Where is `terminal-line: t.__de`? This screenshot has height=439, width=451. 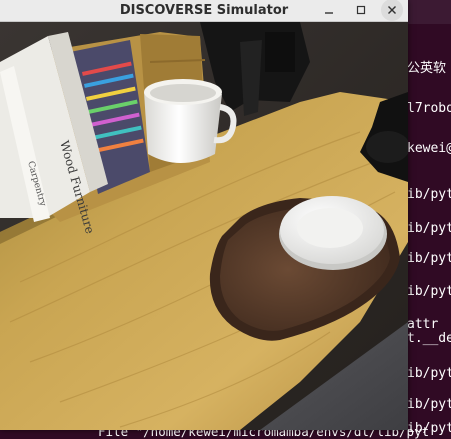
terminal-line: t.__de is located at coordinates (429, 338).